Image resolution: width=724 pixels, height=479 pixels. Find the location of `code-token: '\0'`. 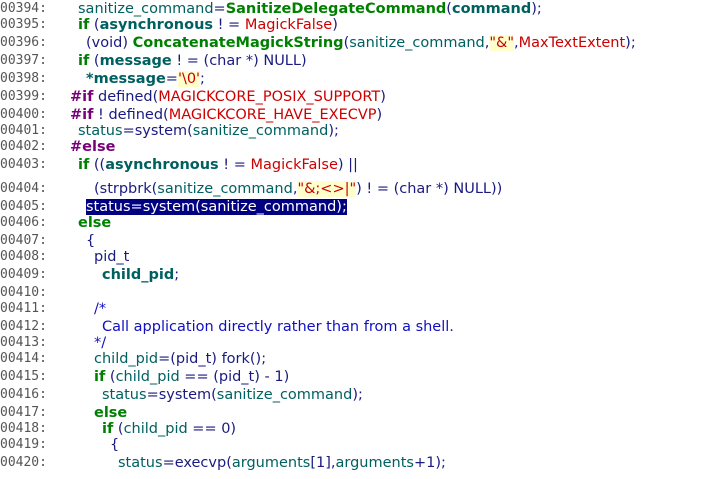

code-token: '\0' is located at coordinates (189, 79).